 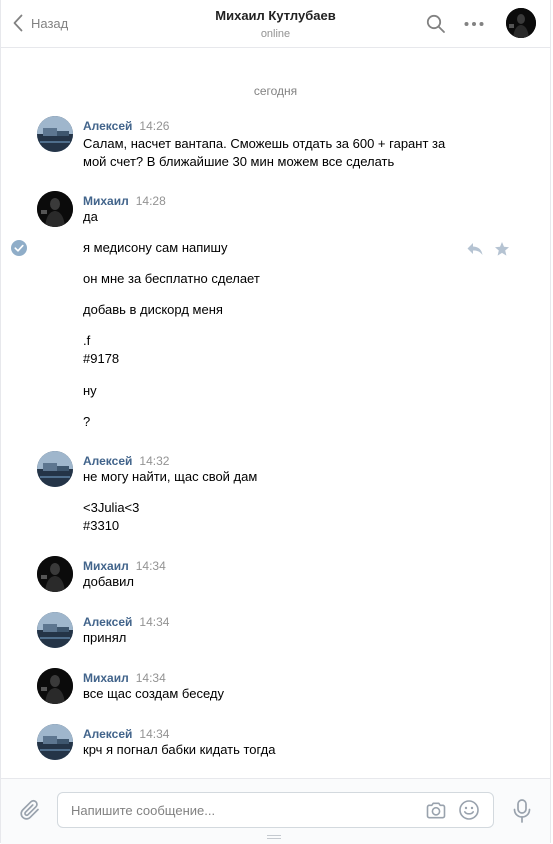 I want to click on camera-icon, so click(x=436, y=810).